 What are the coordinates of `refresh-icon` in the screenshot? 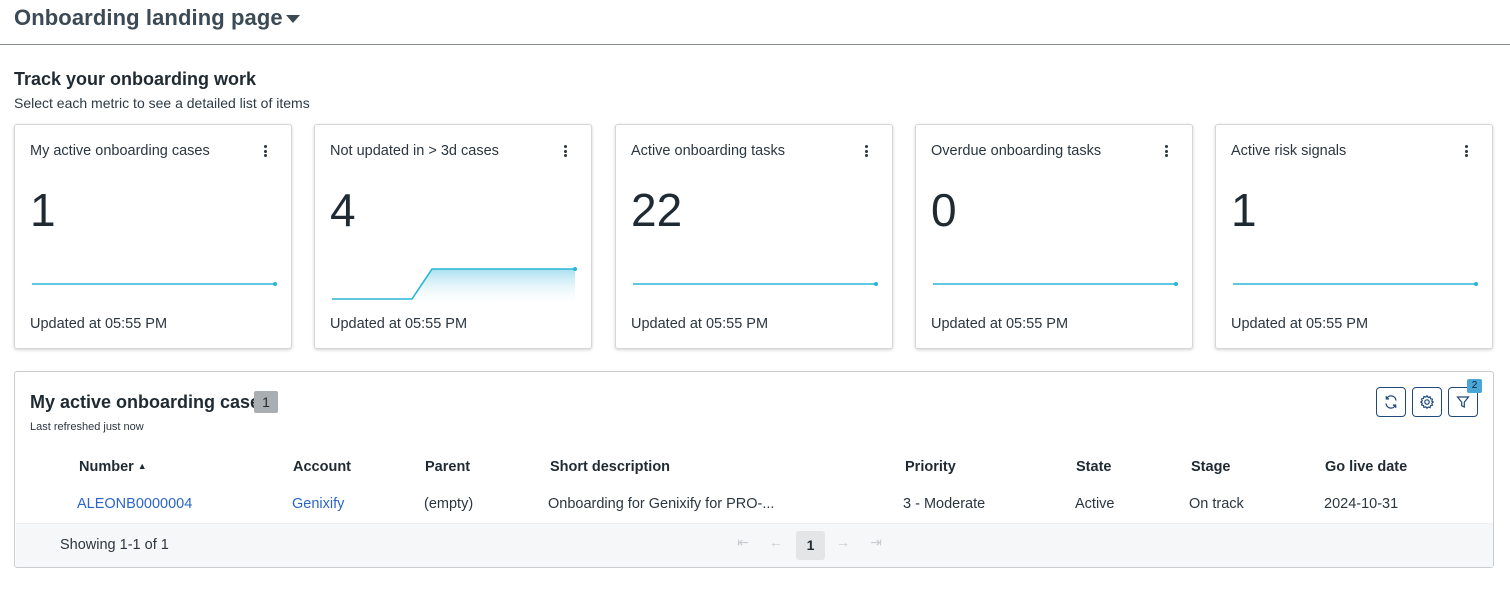 It's located at (1391, 402).